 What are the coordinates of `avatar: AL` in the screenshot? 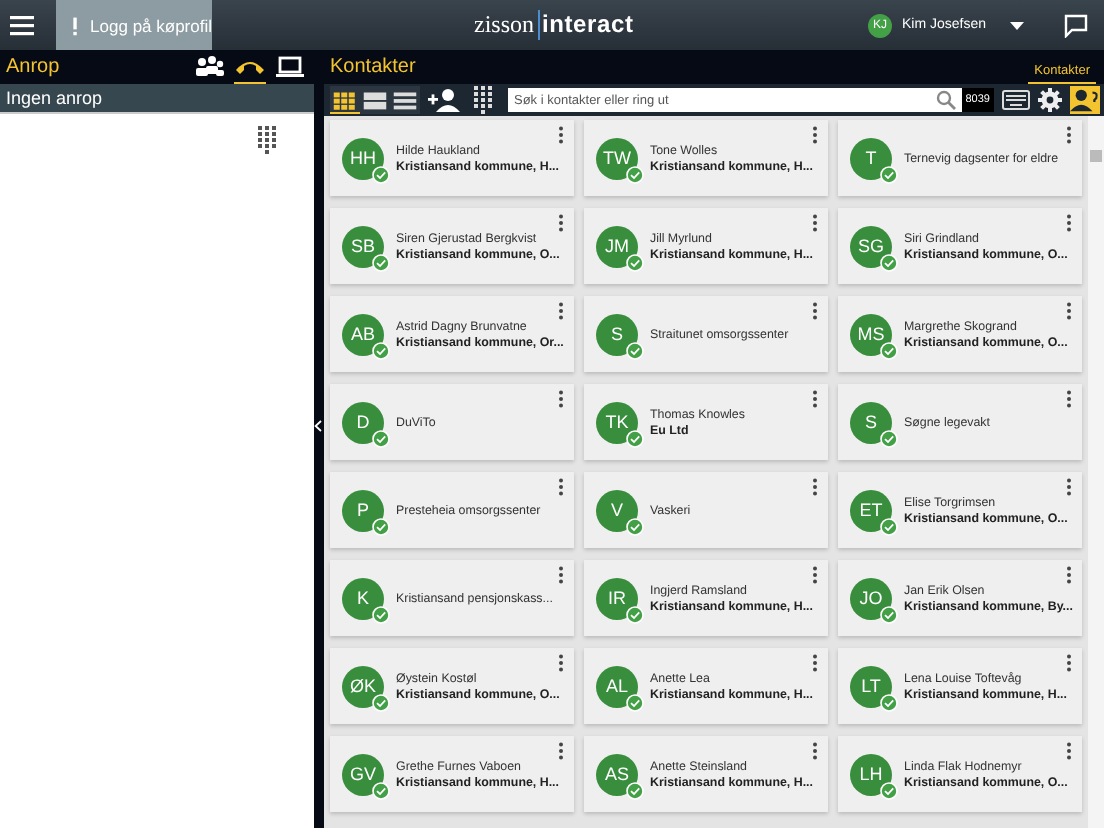 It's located at (617, 686).